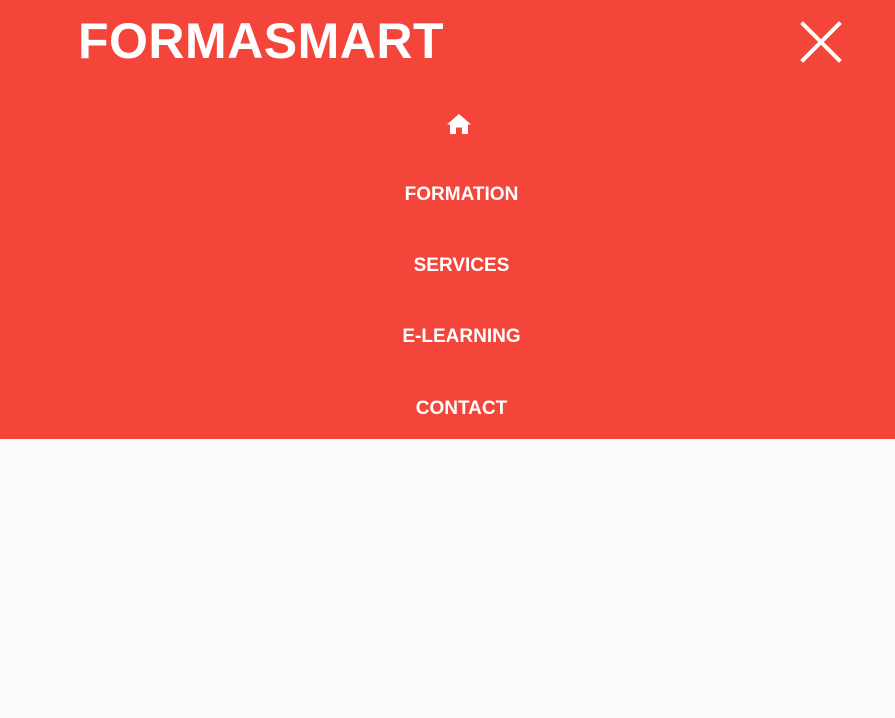 This screenshot has width=895, height=718. What do you see at coordinates (261, 41) in the screenshot?
I see `brand-logo-text: FORMASMART` at bounding box center [261, 41].